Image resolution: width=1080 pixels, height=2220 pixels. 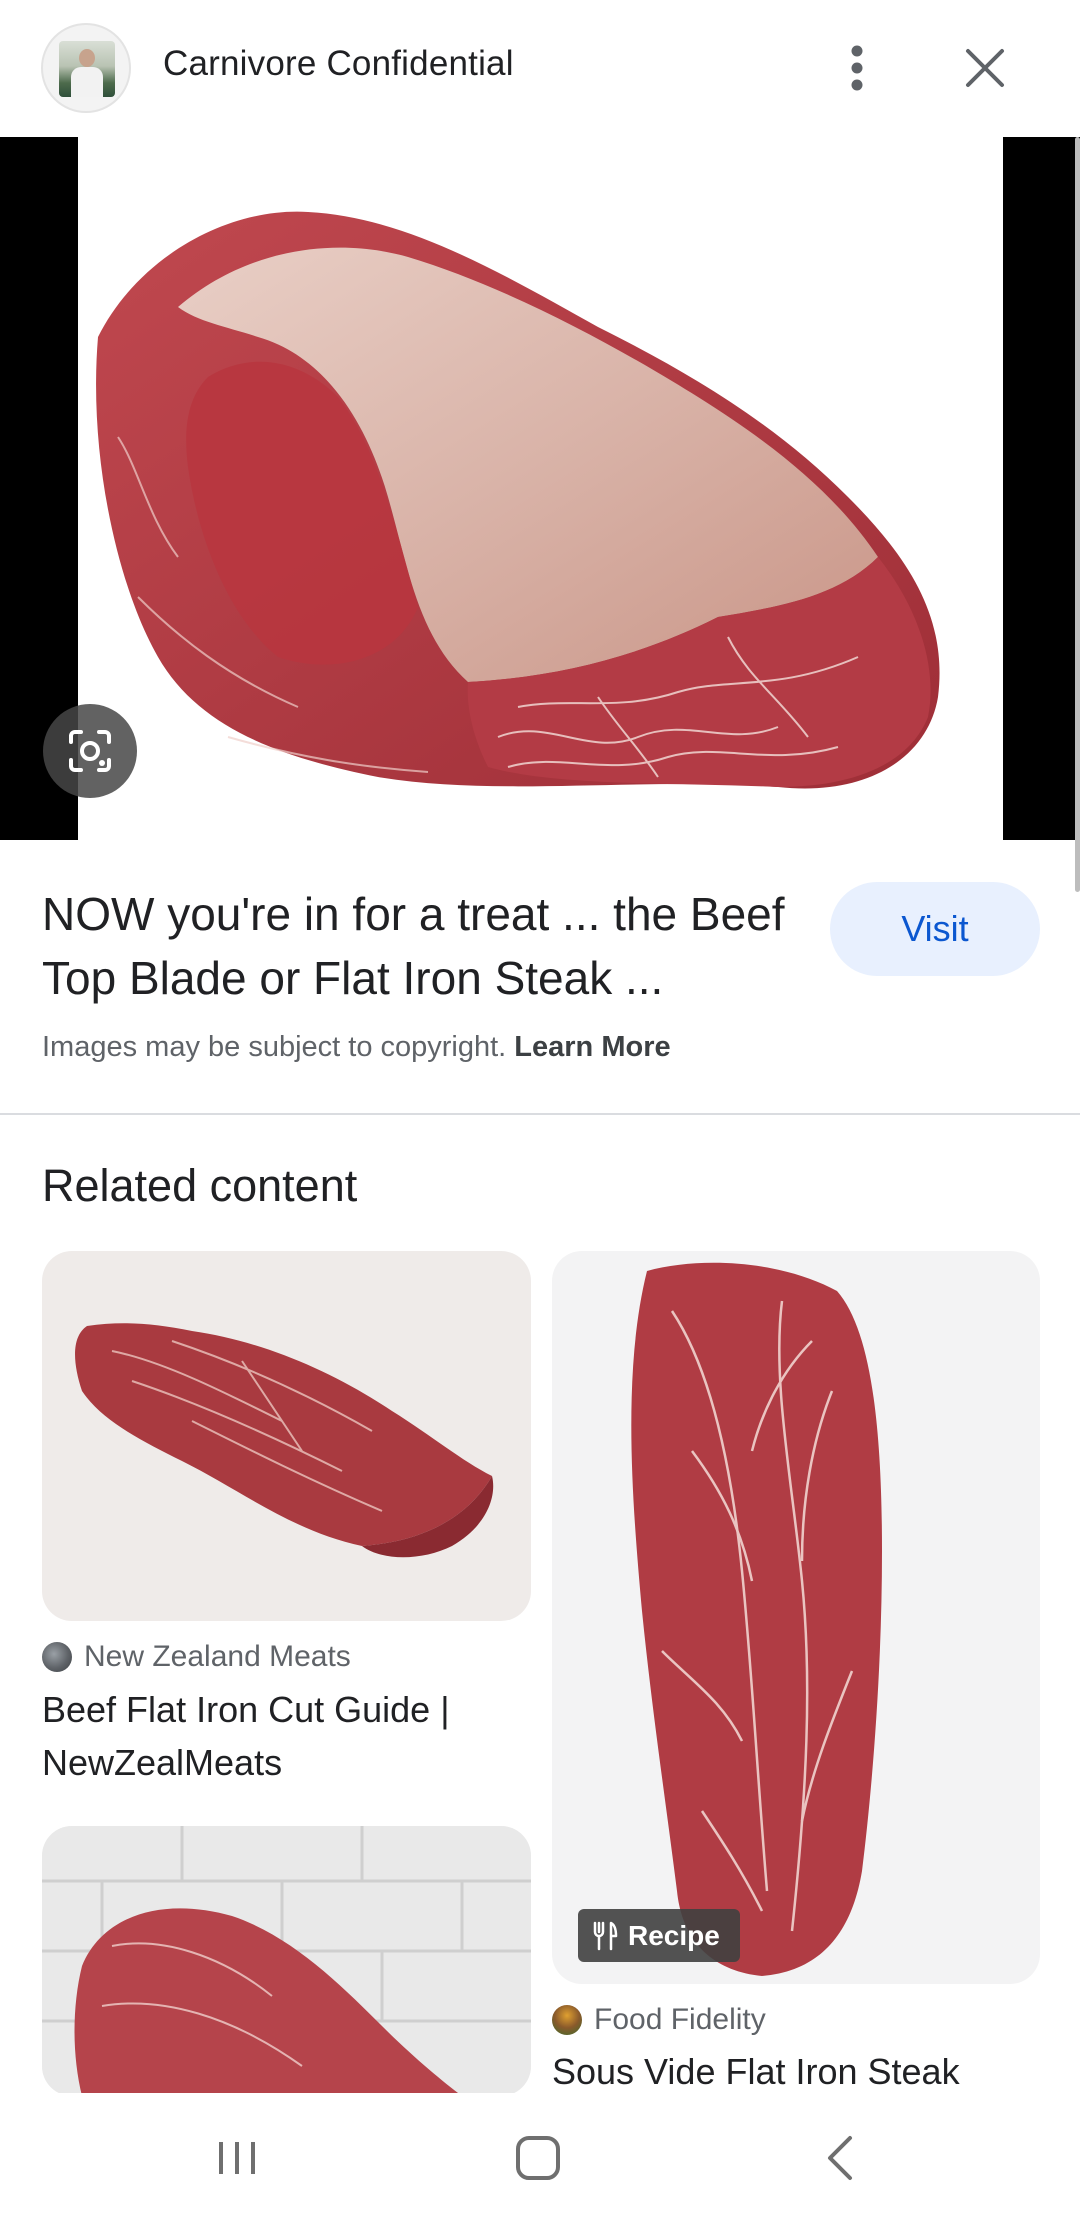 What do you see at coordinates (674, 1935) in the screenshot?
I see `recipe-badge-label: Recipe` at bounding box center [674, 1935].